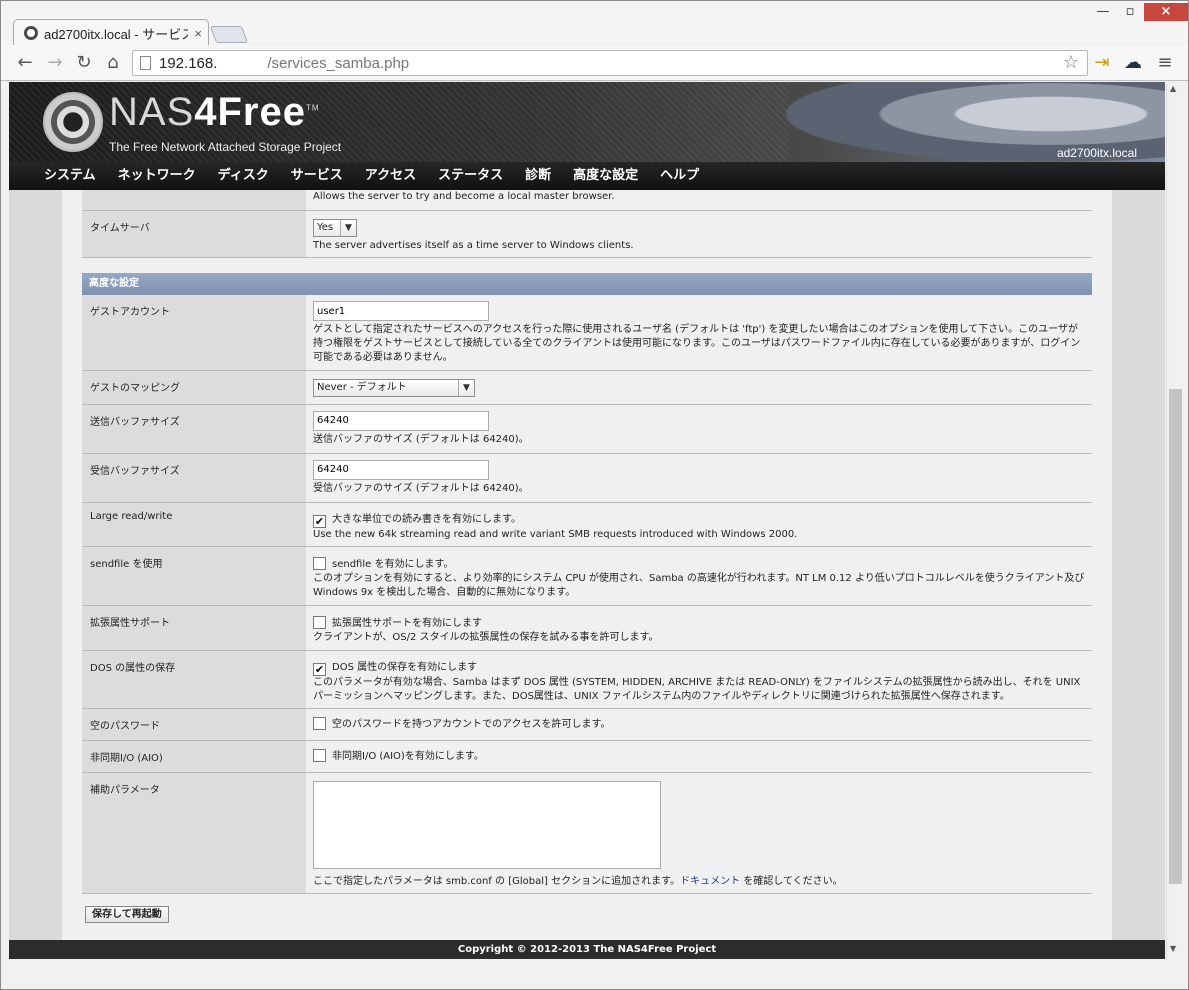 The width and height of the screenshot is (1189, 990). Describe the element at coordinates (594, 23) in the screenshot. I see `tab-strip: ad2700itx.local - サービス × — ▫ ×` at that location.